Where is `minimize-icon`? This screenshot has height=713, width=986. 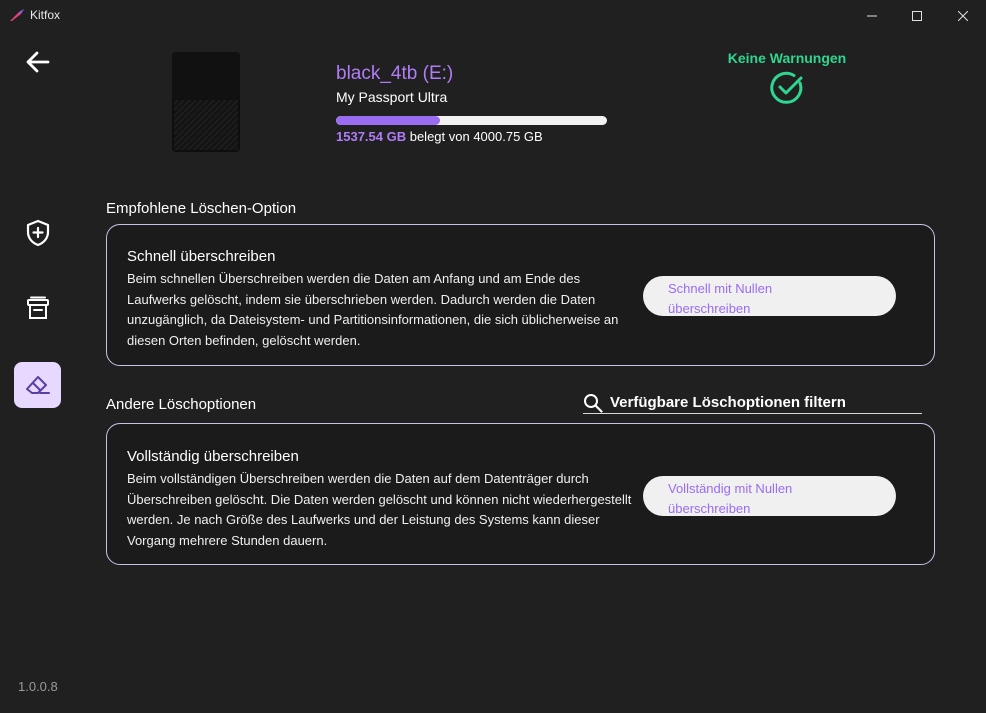 minimize-icon is located at coordinates (872, 15).